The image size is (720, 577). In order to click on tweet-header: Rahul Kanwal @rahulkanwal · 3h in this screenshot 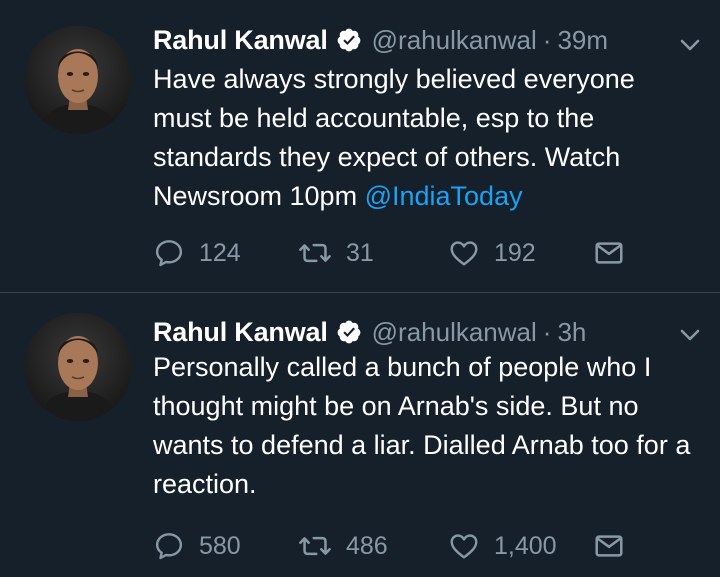, I will do `click(426, 332)`.